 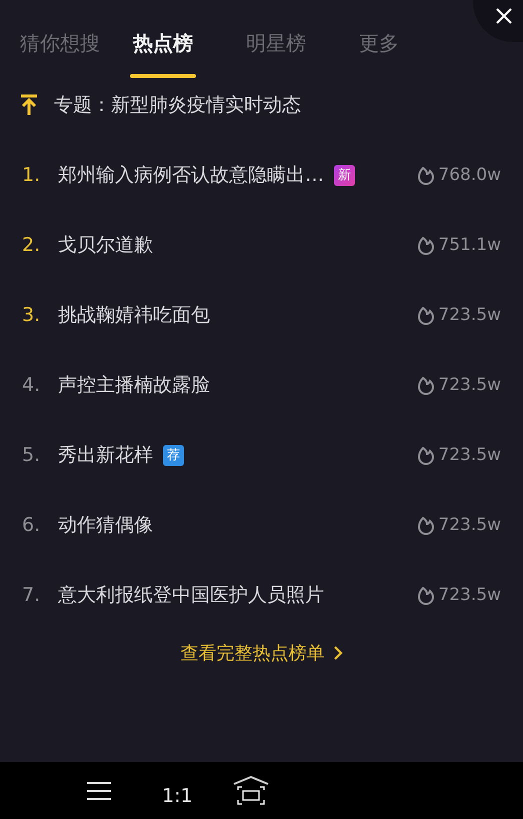 I want to click on rank-number: 6., so click(x=32, y=525).